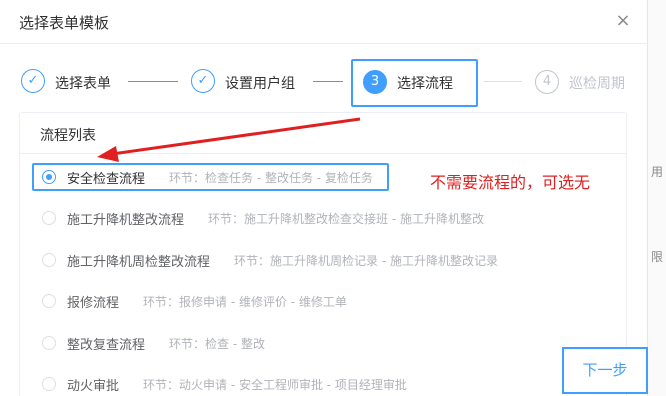 This screenshot has height=396, width=666. What do you see at coordinates (547, 82) in the screenshot?
I see `step-4-number: 4` at bounding box center [547, 82].